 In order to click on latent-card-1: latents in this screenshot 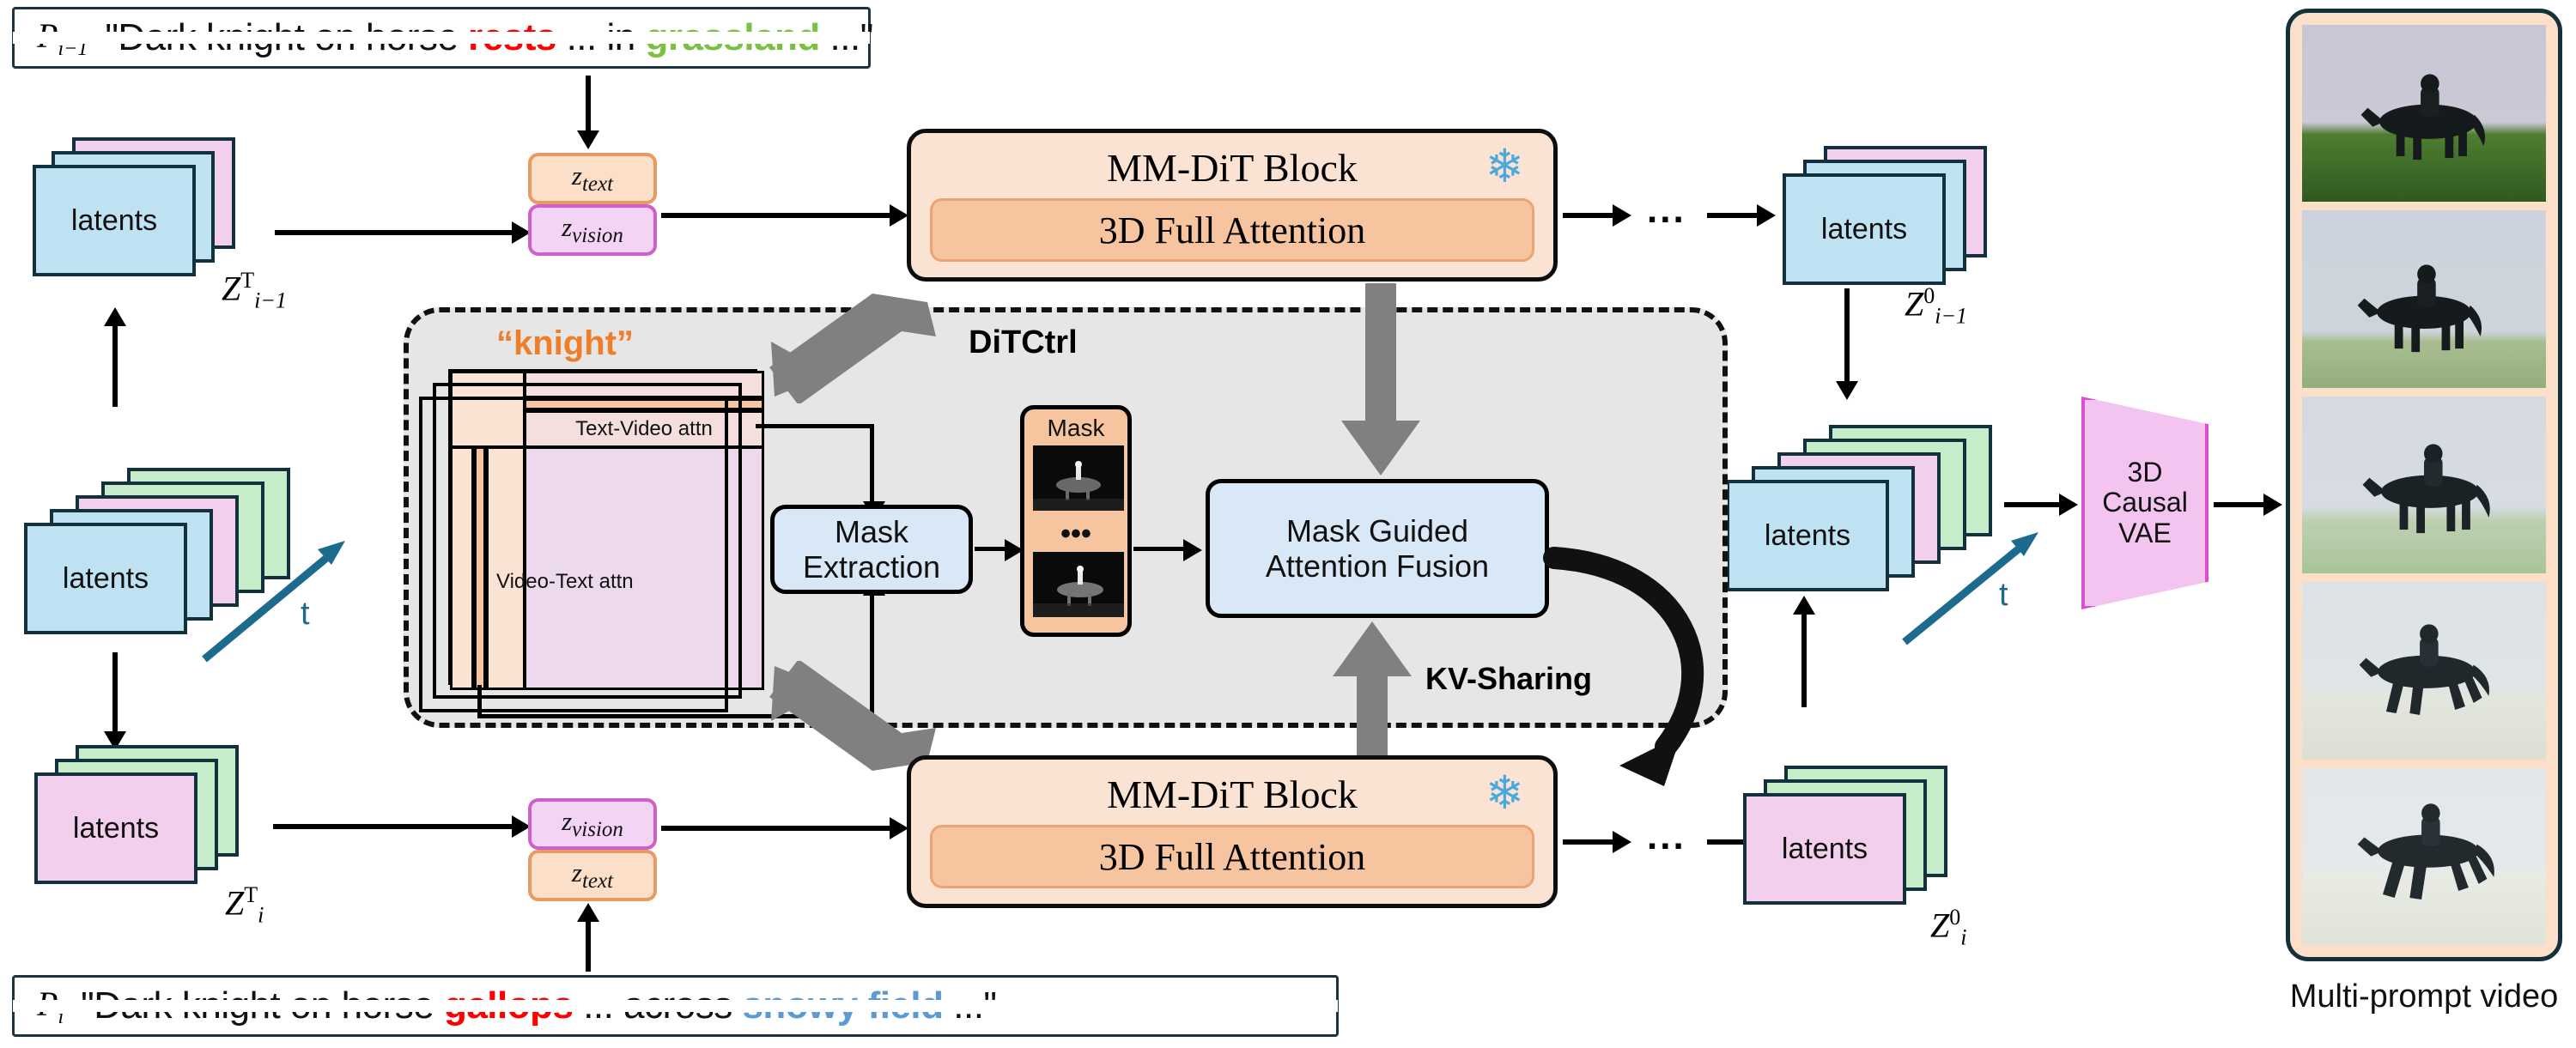, I will do `click(106, 578)`.